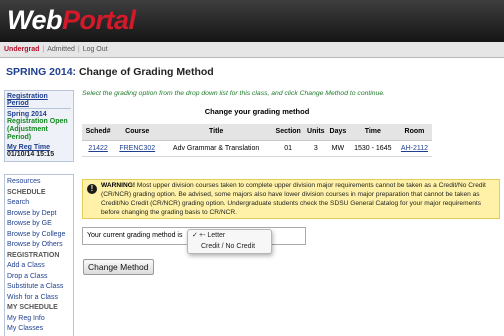  I want to click on column-header: Title, so click(216, 132).